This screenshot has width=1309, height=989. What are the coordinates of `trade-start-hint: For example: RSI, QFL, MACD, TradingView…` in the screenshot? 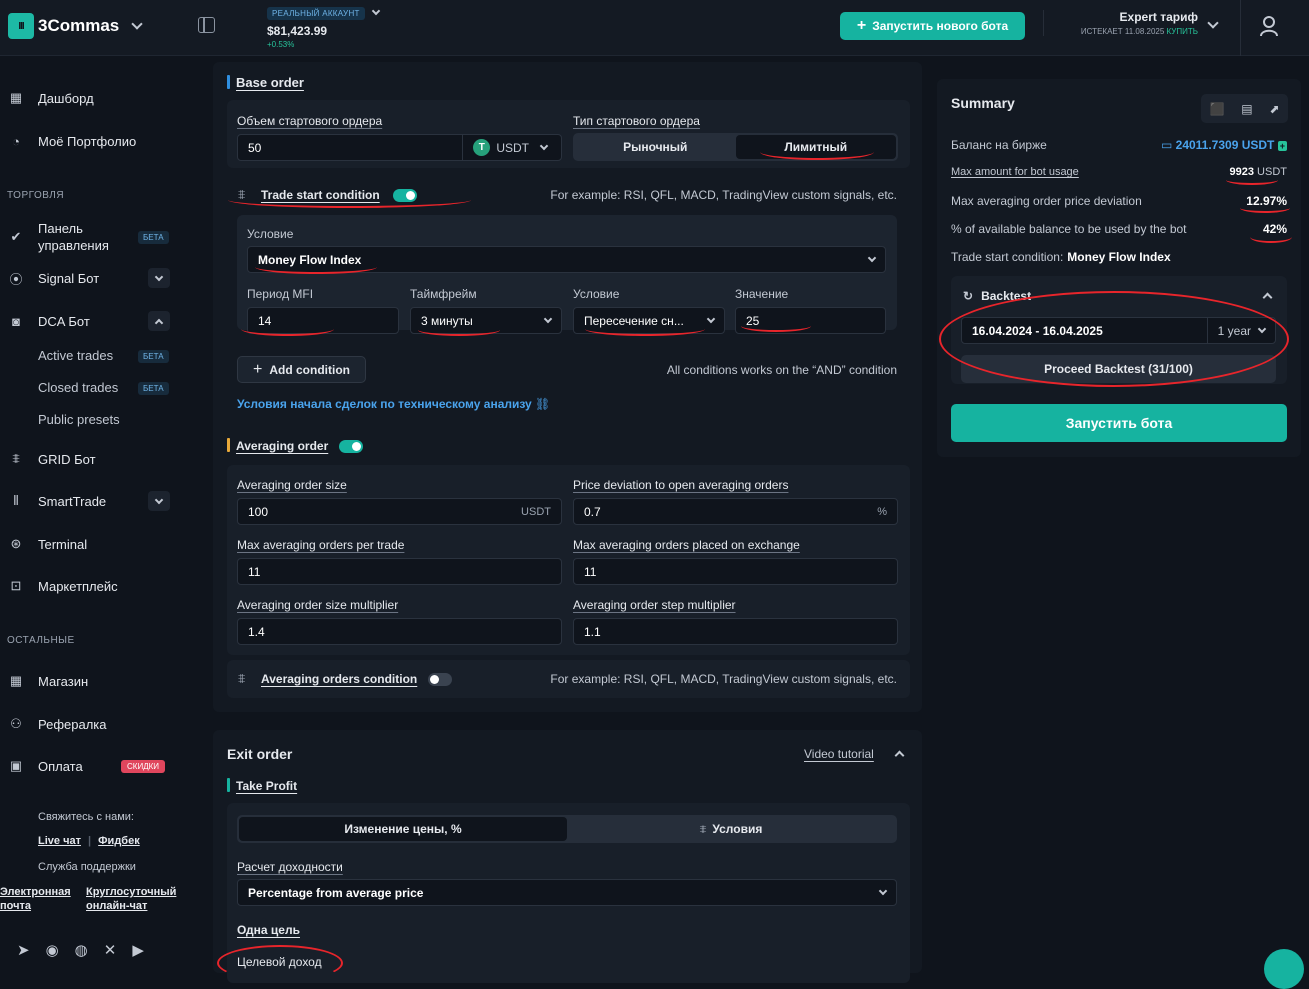 It's located at (723, 195).